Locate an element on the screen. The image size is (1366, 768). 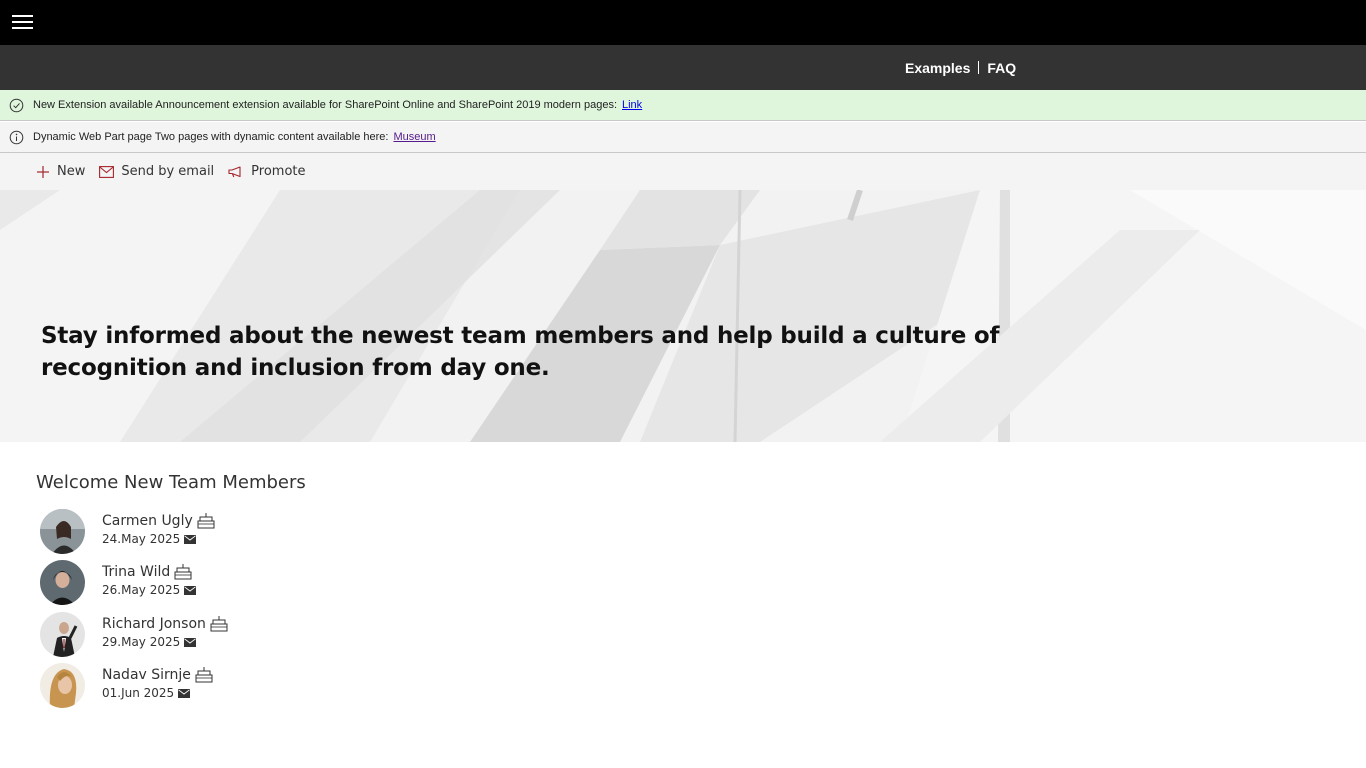
promote-label: Promote is located at coordinates (278, 171).